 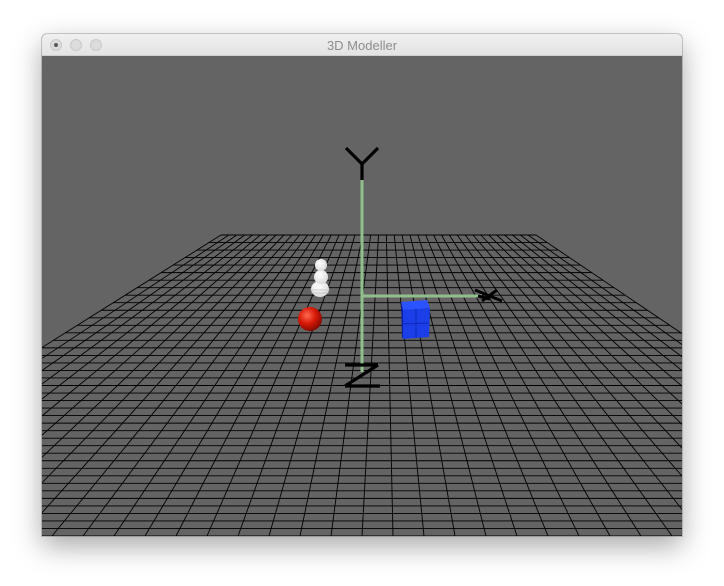 I want to click on blue-cube-object, so click(x=415, y=319).